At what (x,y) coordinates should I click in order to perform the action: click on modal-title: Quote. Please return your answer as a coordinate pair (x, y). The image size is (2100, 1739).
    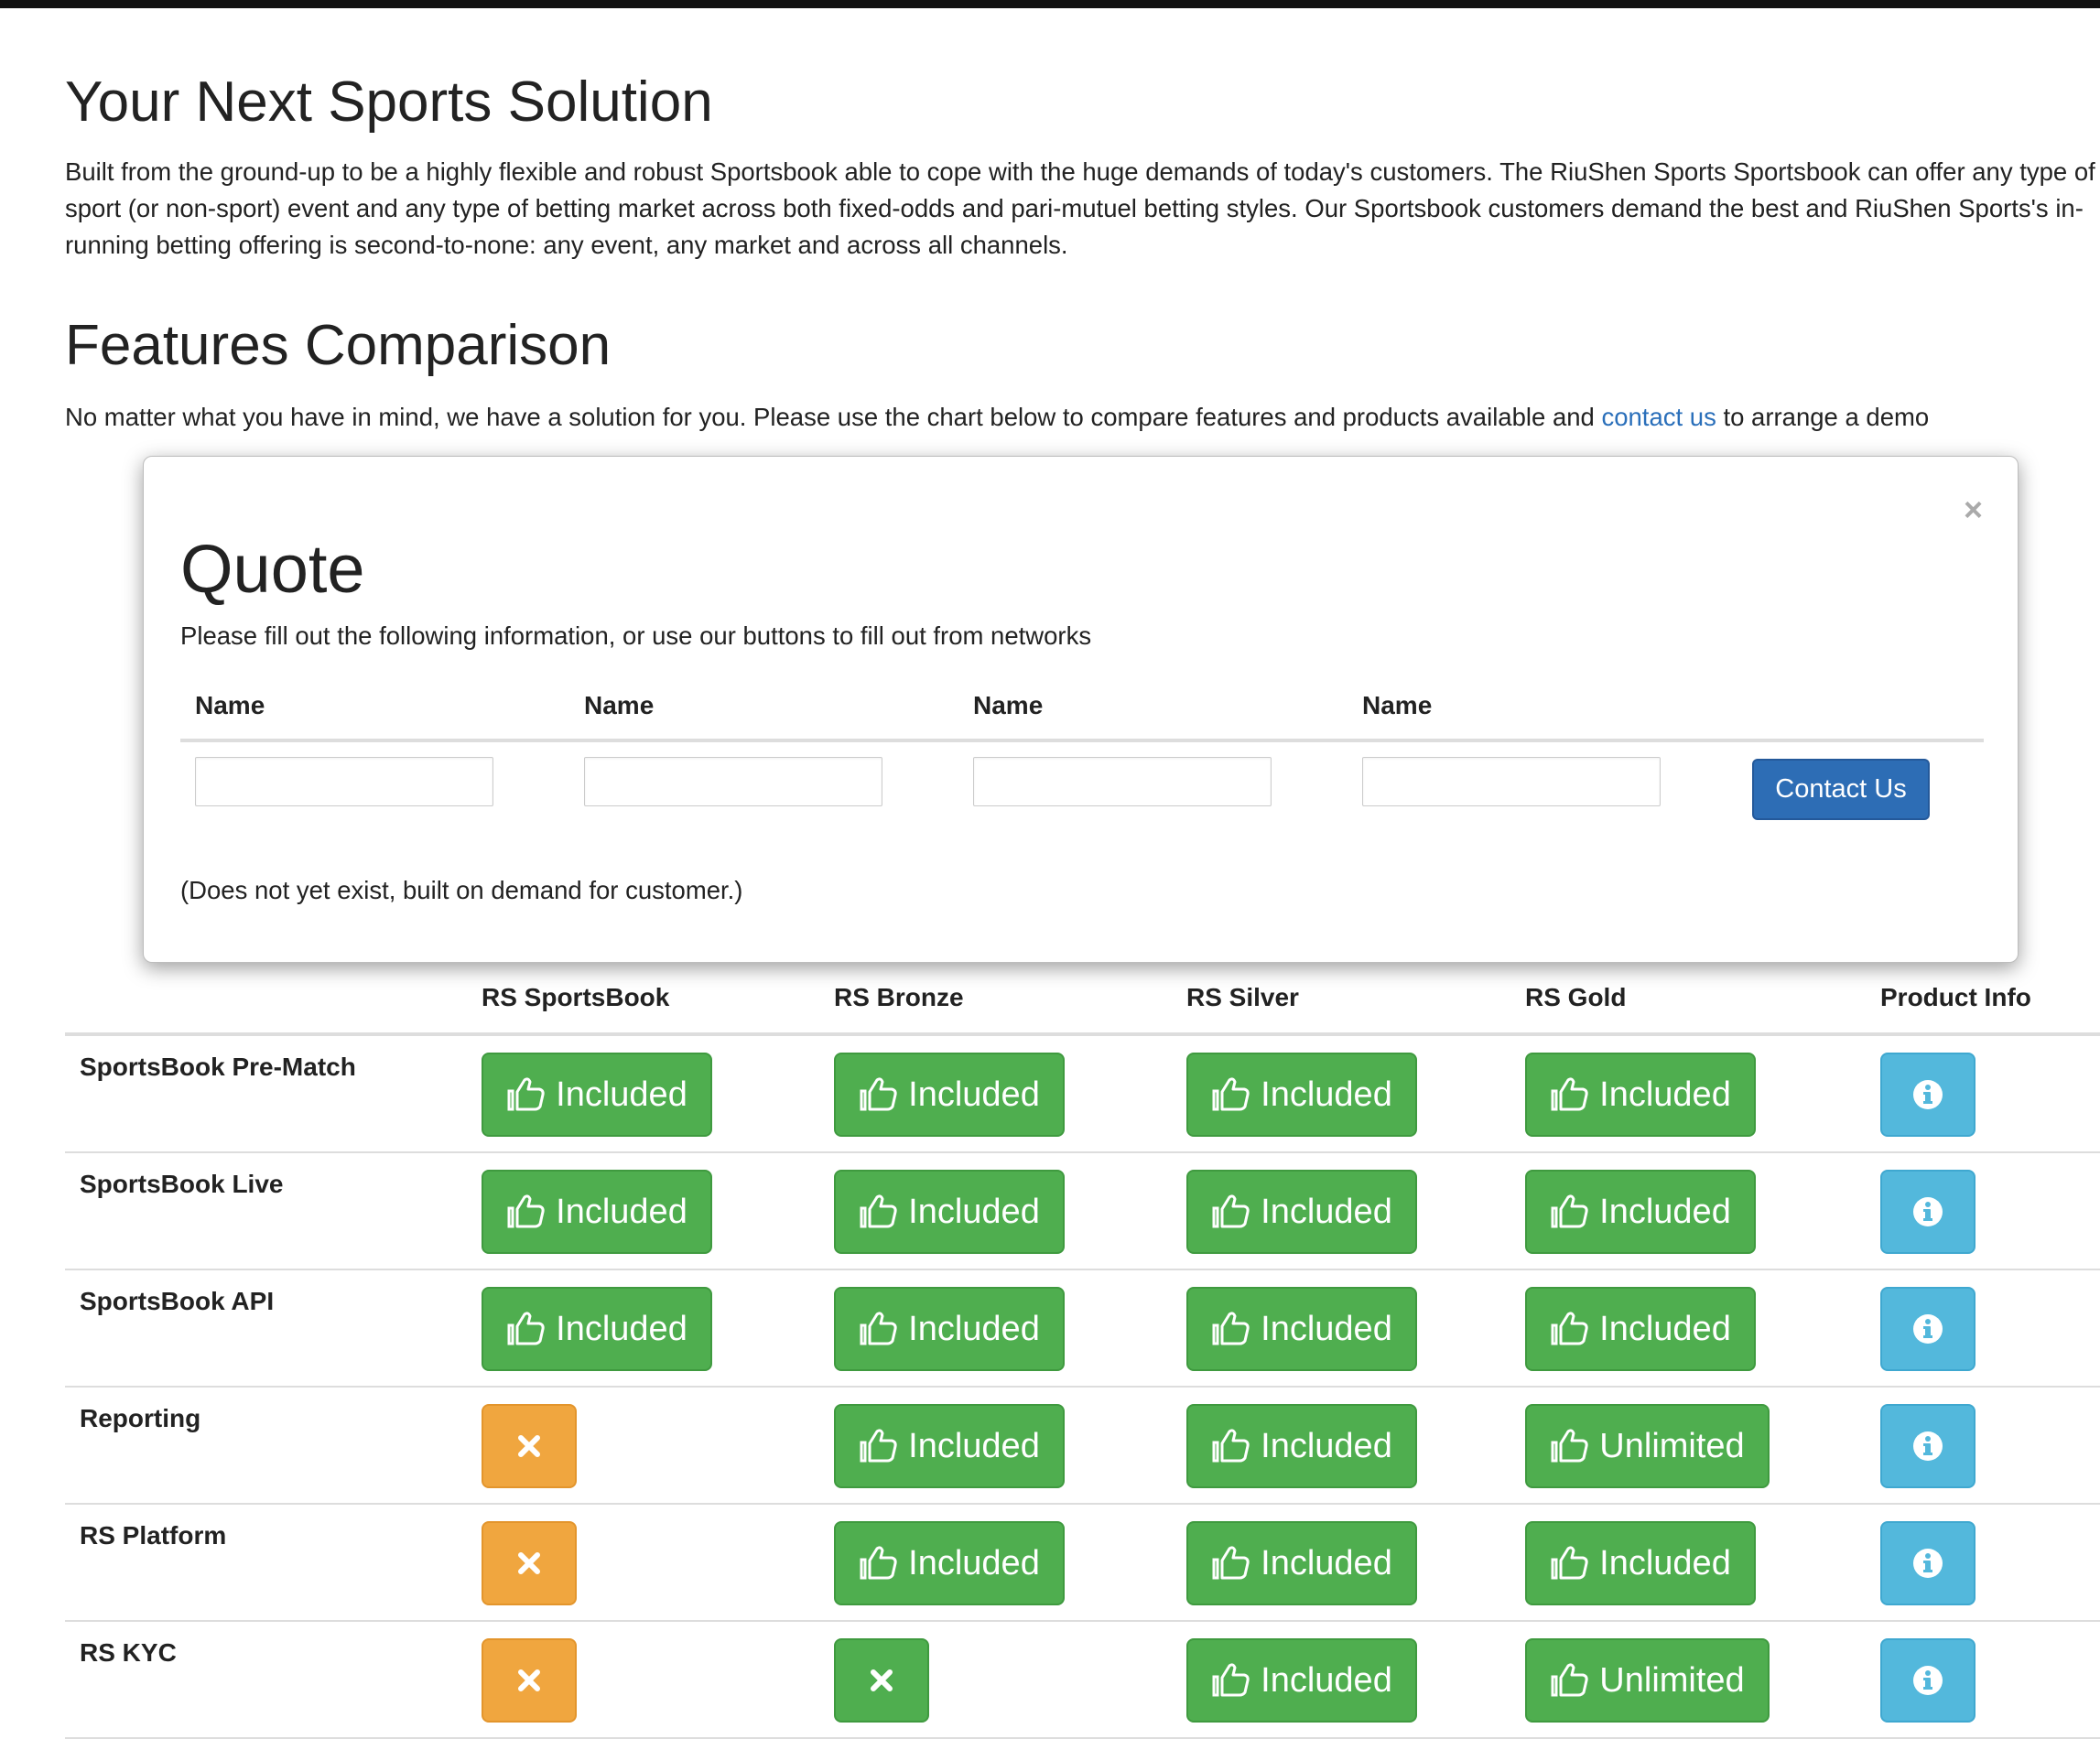
    Looking at the image, I should click on (272, 569).